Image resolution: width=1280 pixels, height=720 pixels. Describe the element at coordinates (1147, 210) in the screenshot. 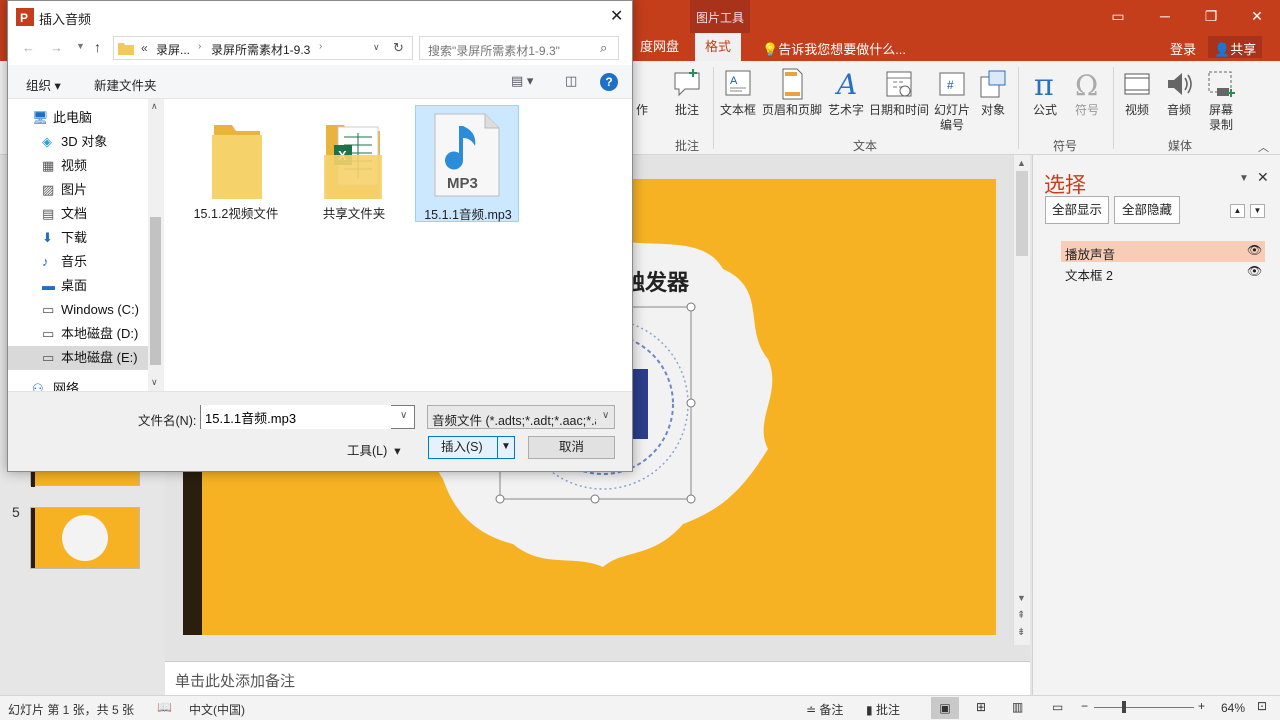

I see `hide-all-button: 全部隐藏` at that location.